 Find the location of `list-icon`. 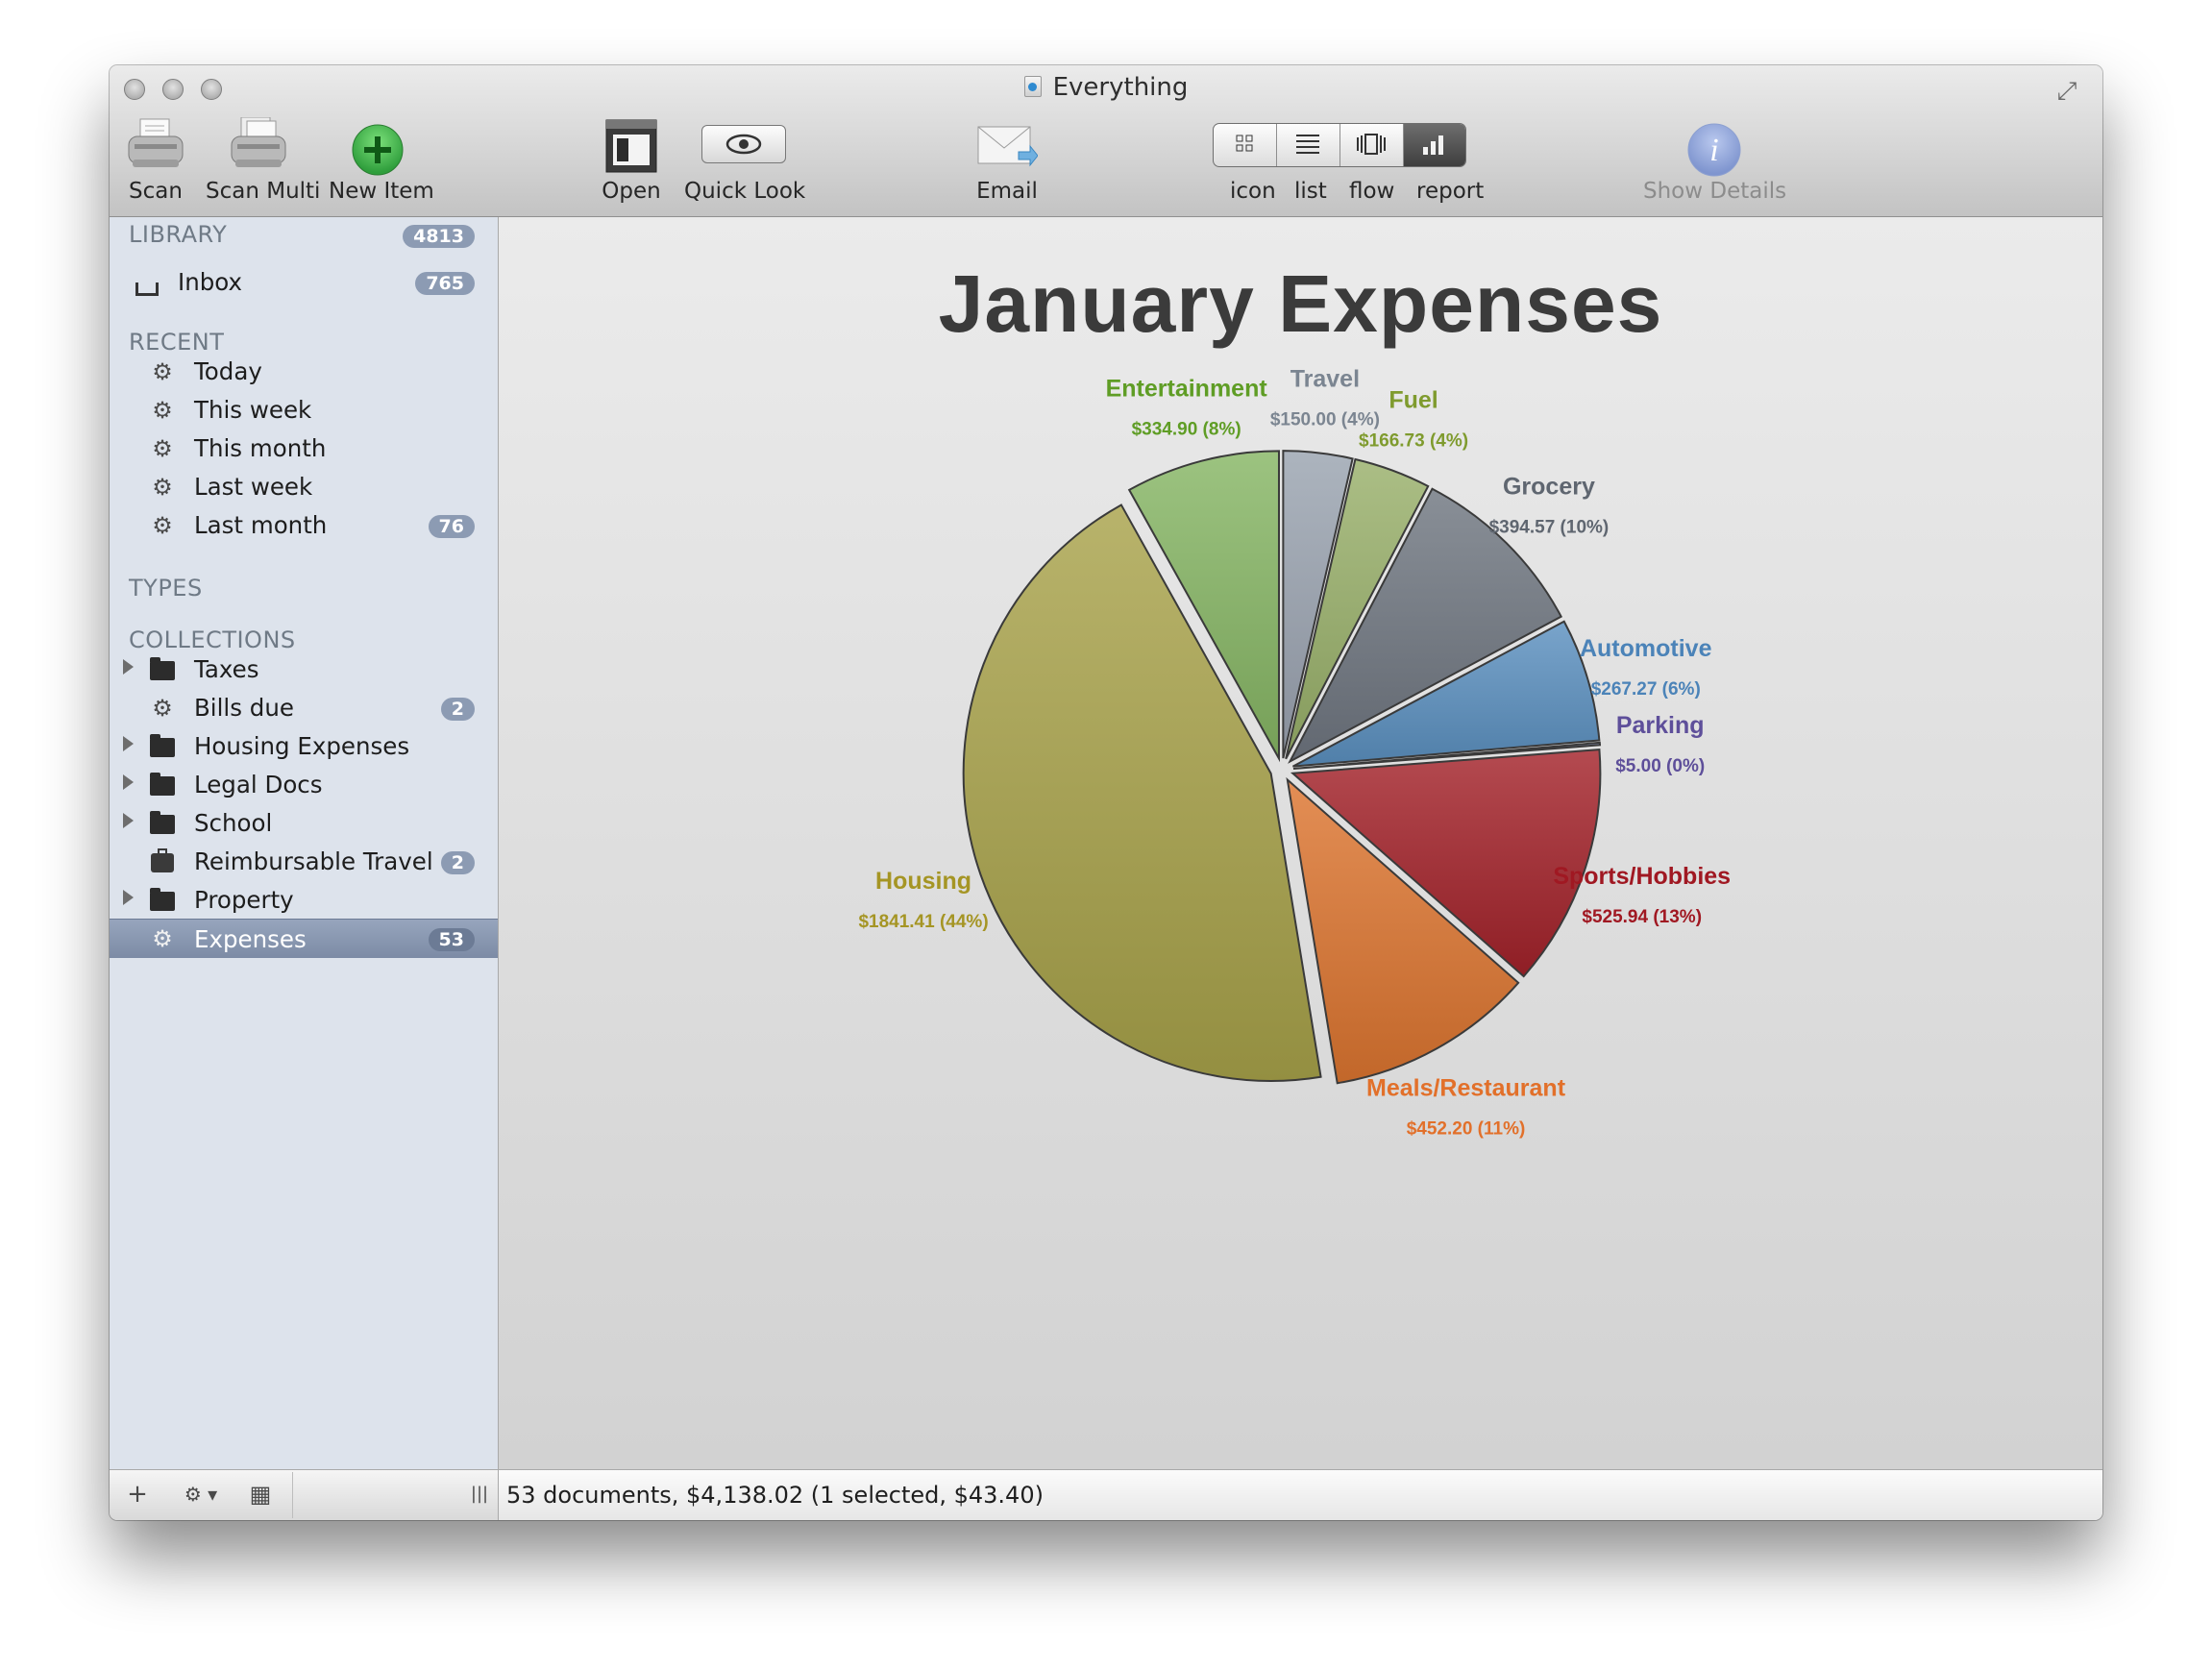

list-icon is located at coordinates (1307, 144).